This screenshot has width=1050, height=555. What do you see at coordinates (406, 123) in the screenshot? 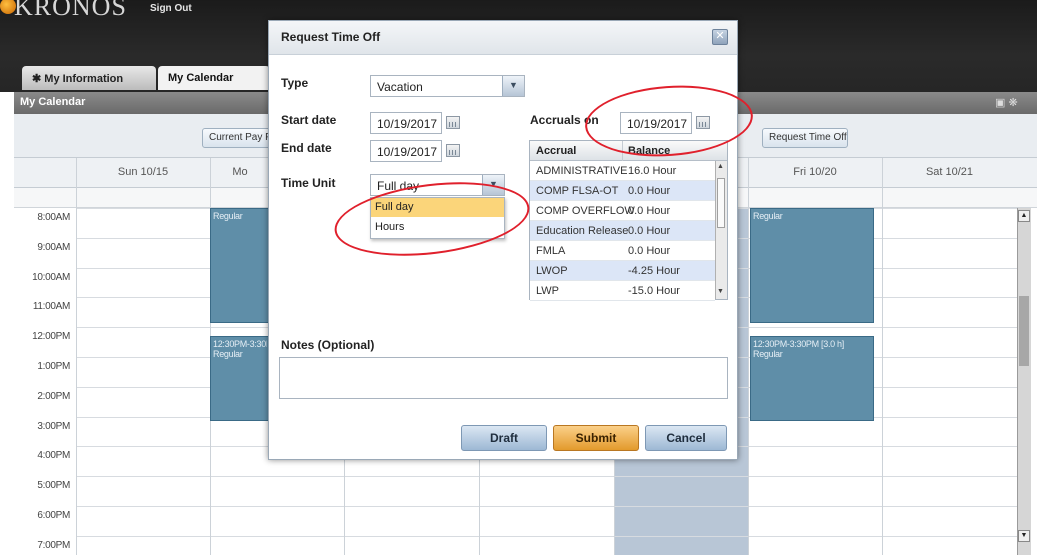
I see `start-date-input: 10/19/2017` at bounding box center [406, 123].